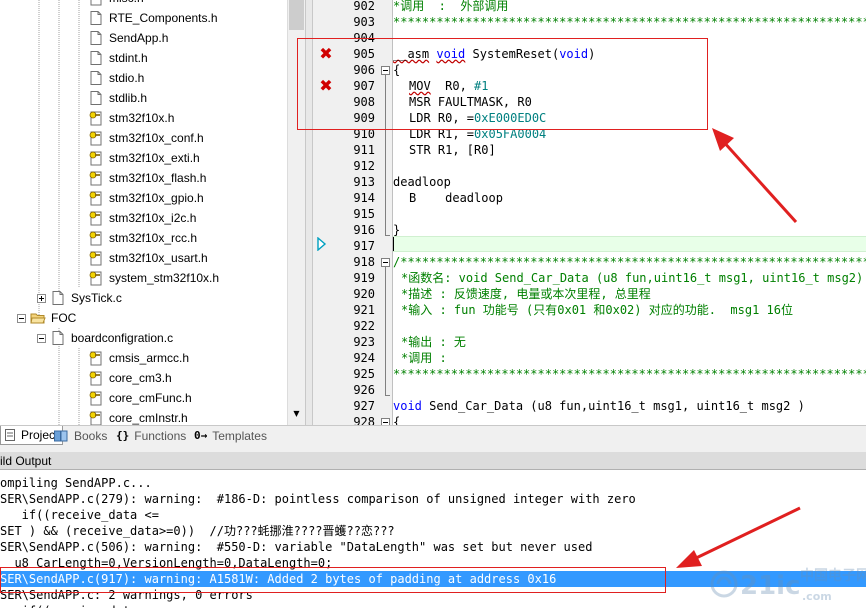 The image size is (866, 608). Describe the element at coordinates (153, 278) in the screenshot. I see `tree-item-system-stm32f10x-h: system_stm32f10x.h` at that location.